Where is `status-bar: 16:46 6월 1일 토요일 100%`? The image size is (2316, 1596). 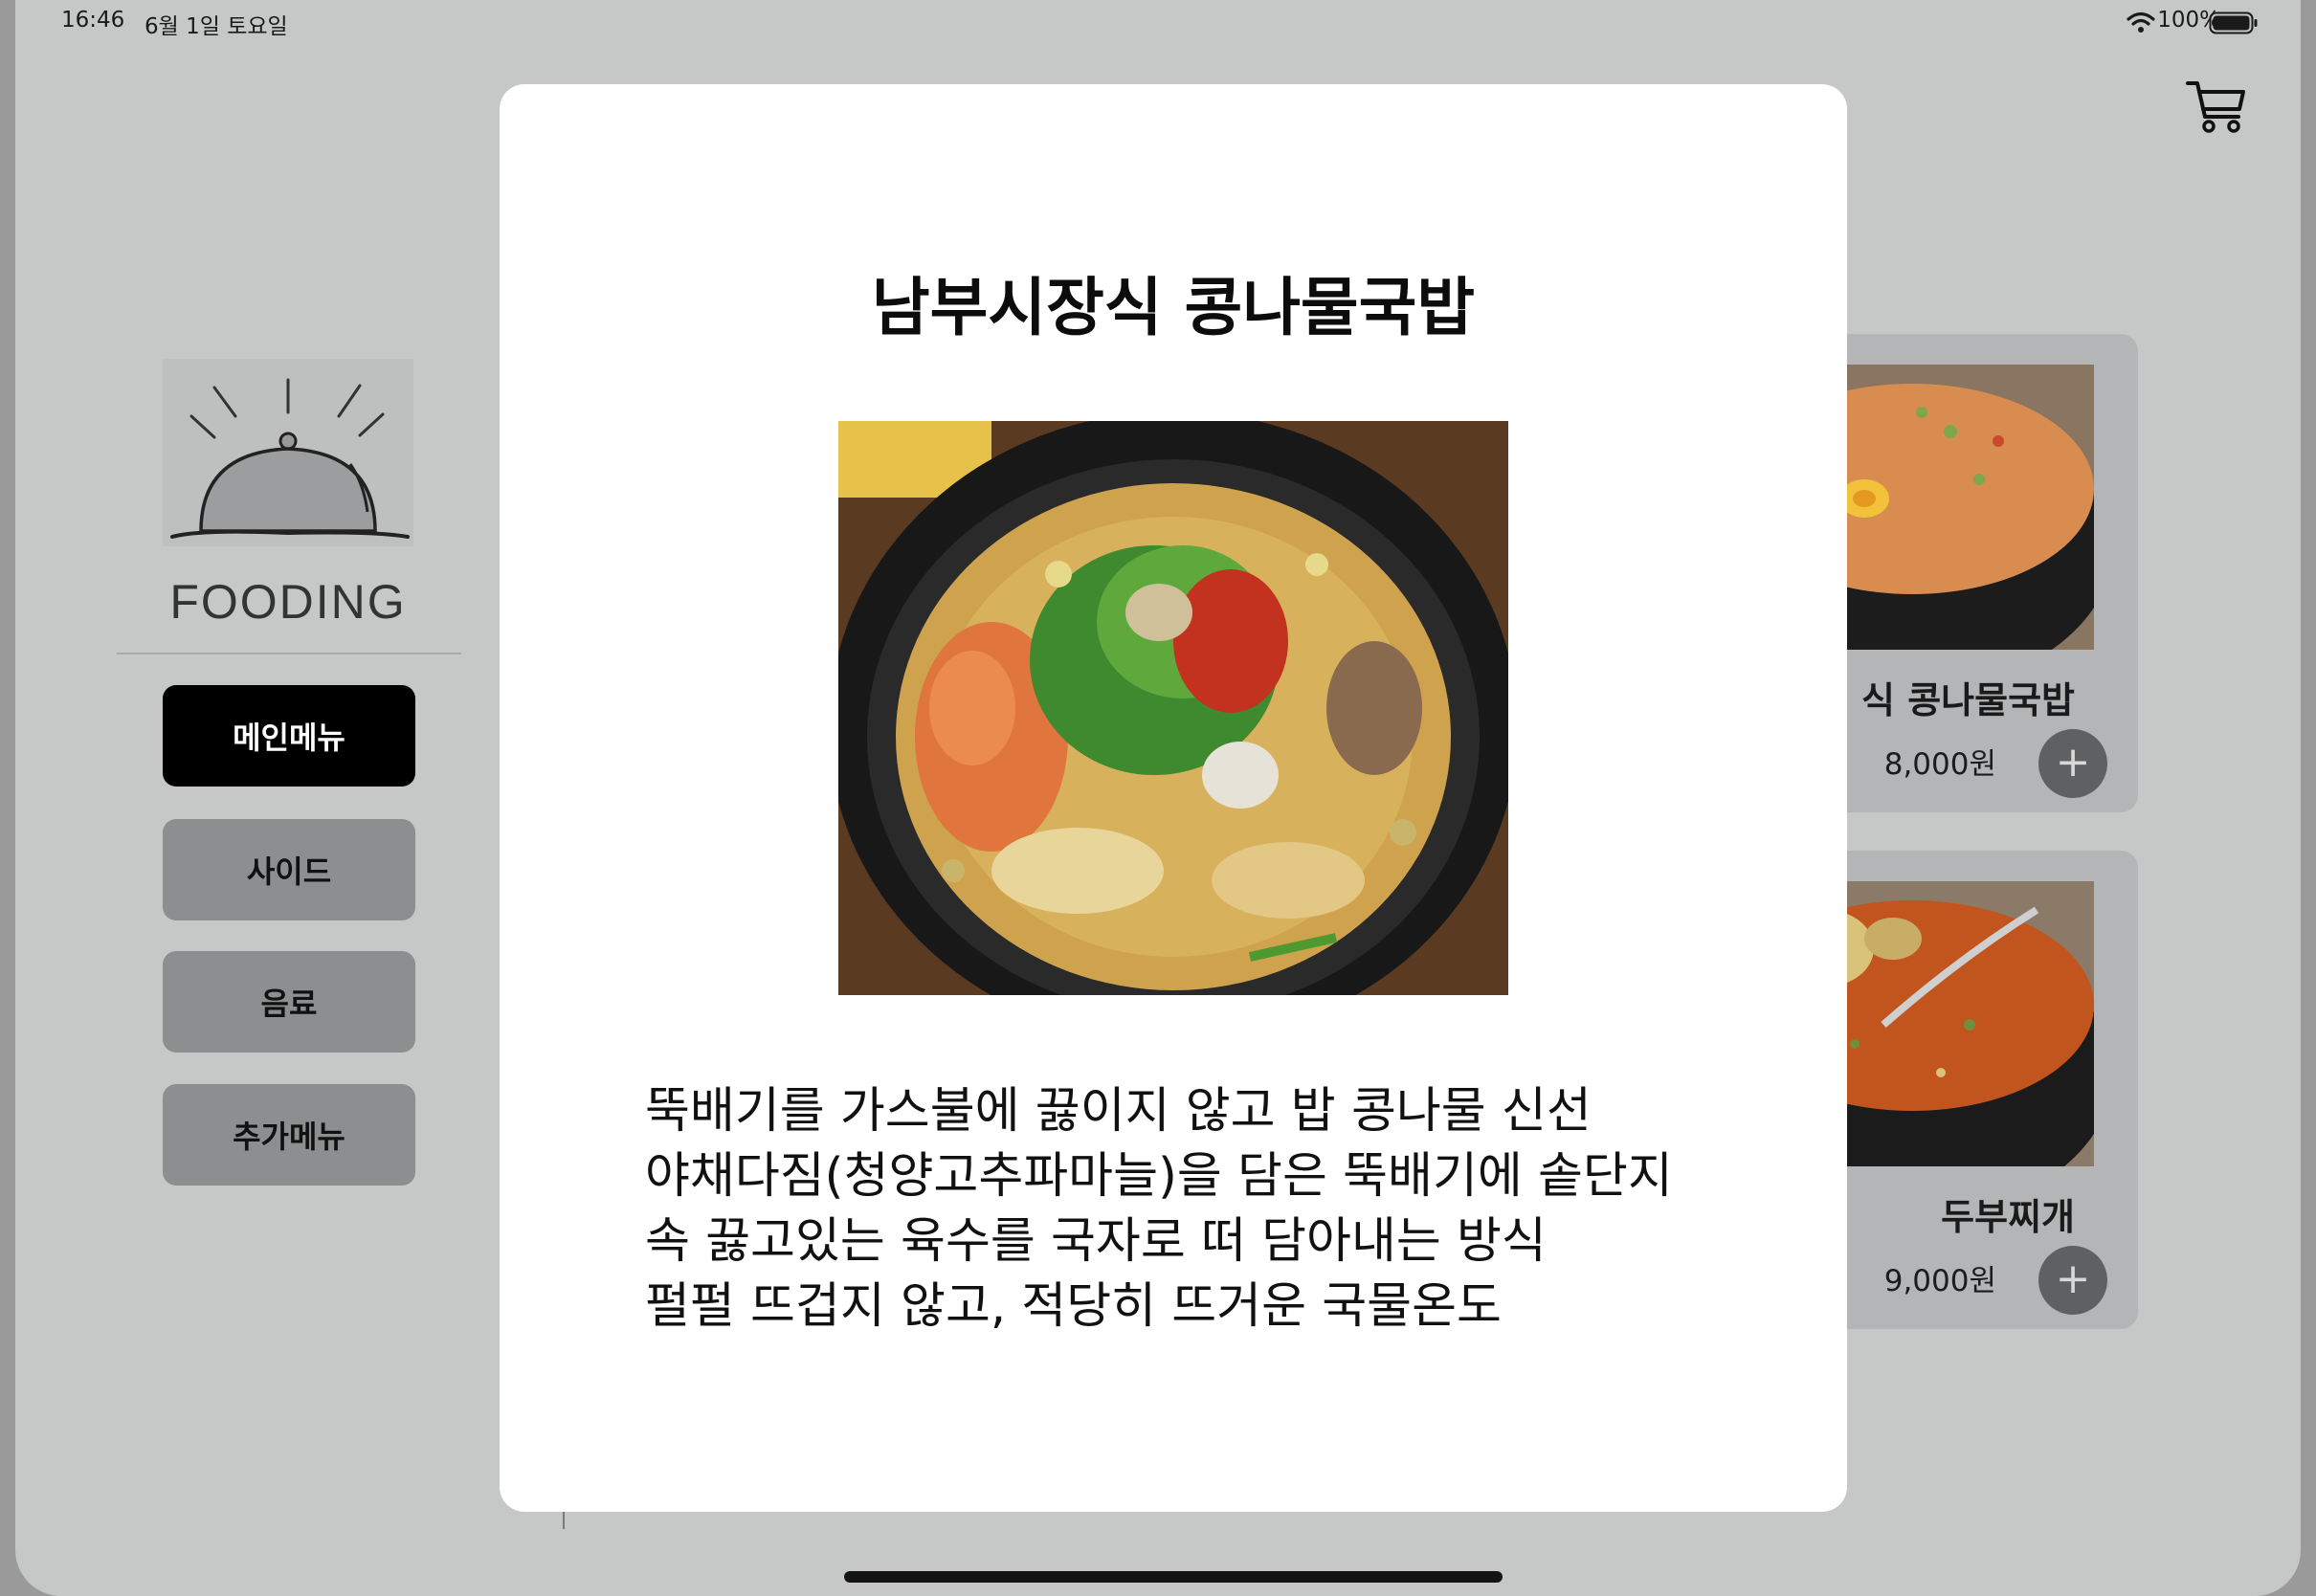 status-bar: 16:46 6월 1일 토요일 100% is located at coordinates (1158, 23).